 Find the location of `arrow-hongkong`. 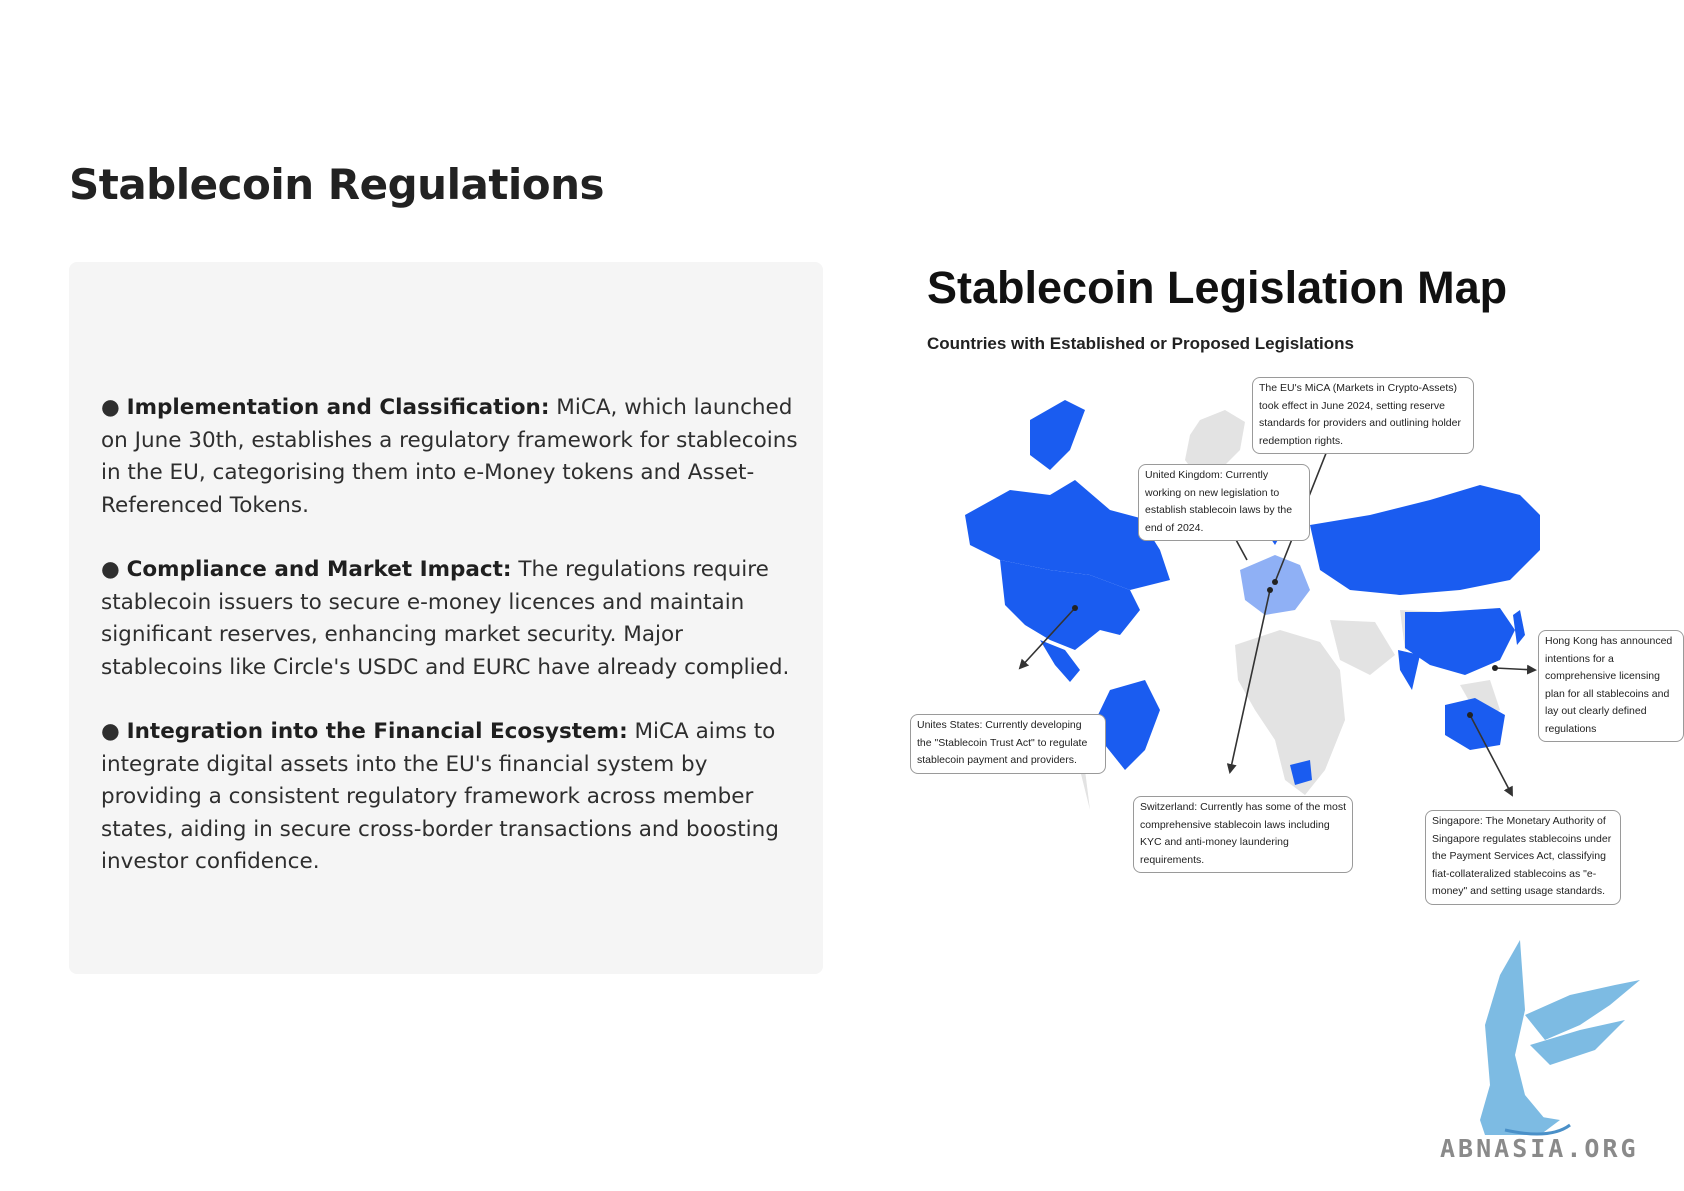

arrow-hongkong is located at coordinates (1515, 669).